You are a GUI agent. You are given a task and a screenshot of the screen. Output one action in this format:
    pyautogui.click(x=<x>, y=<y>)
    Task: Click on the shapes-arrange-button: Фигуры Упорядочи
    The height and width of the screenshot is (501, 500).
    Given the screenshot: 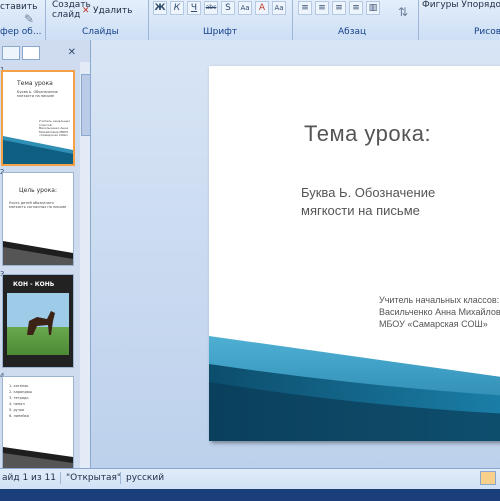 What is the action you would take?
    pyautogui.click(x=461, y=5)
    